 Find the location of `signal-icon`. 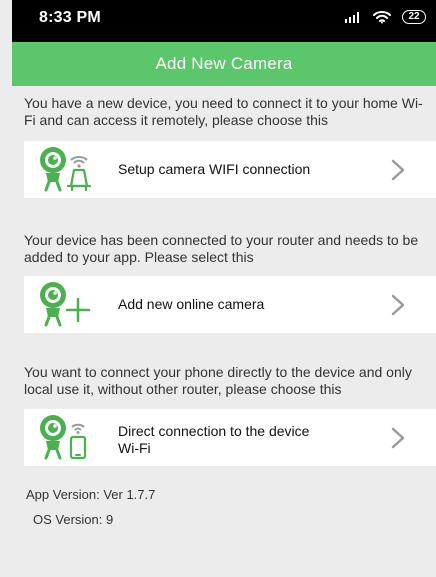

signal-icon is located at coordinates (352, 17).